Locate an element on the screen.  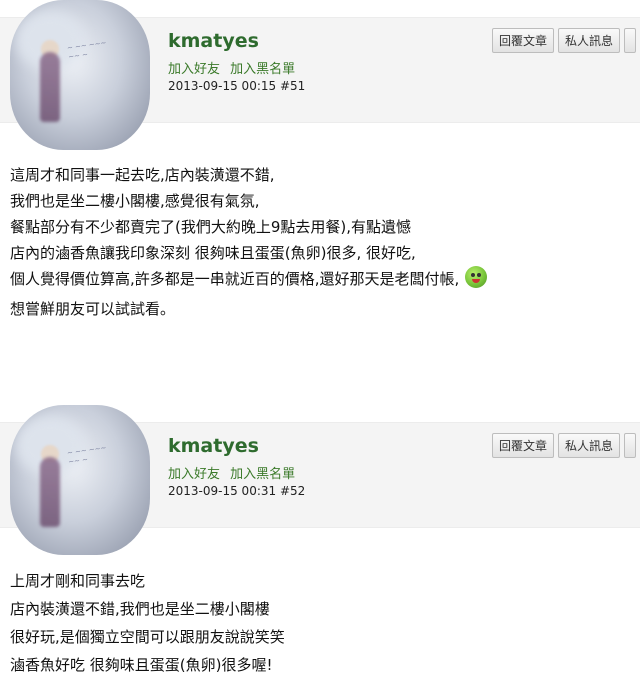
post-line: 餐點部分有不少都賣完了(我們大約晚上9點去用餐),有點遺憾 is located at coordinates (211, 227).